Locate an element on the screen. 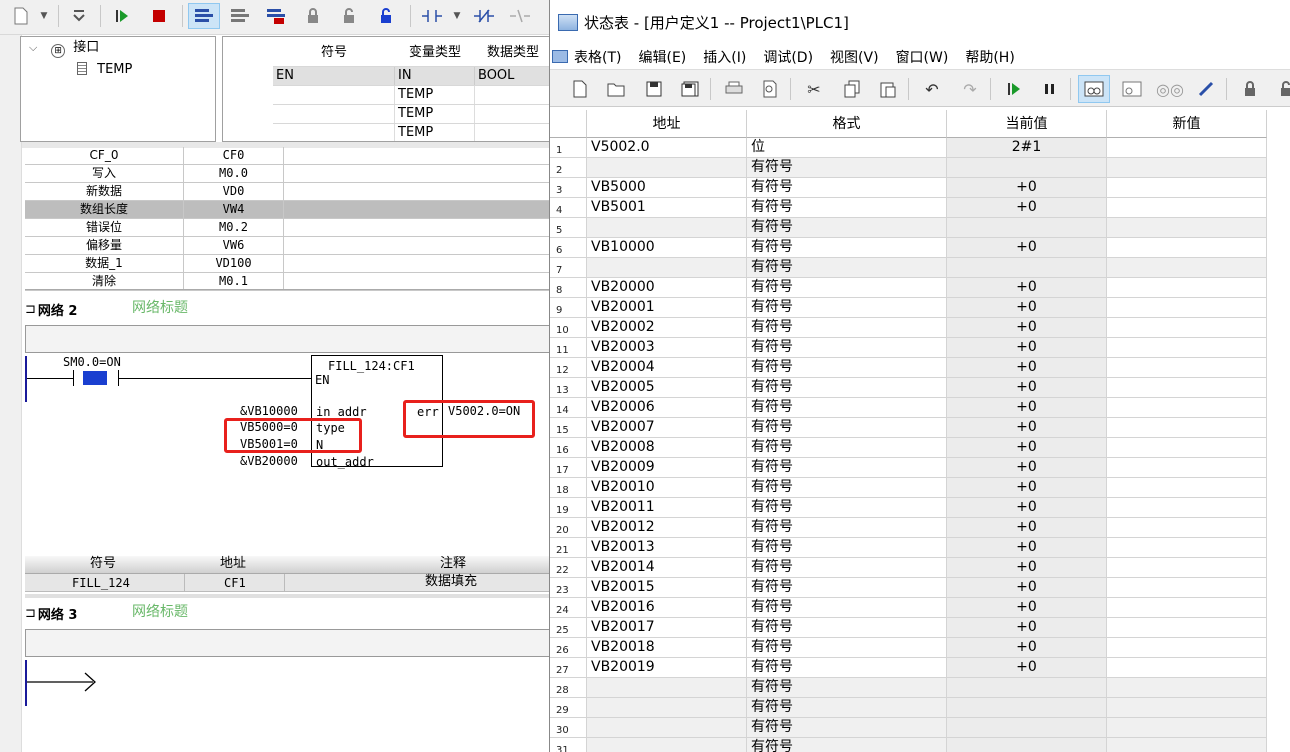  column-header-address: 地址 is located at coordinates (667, 124).